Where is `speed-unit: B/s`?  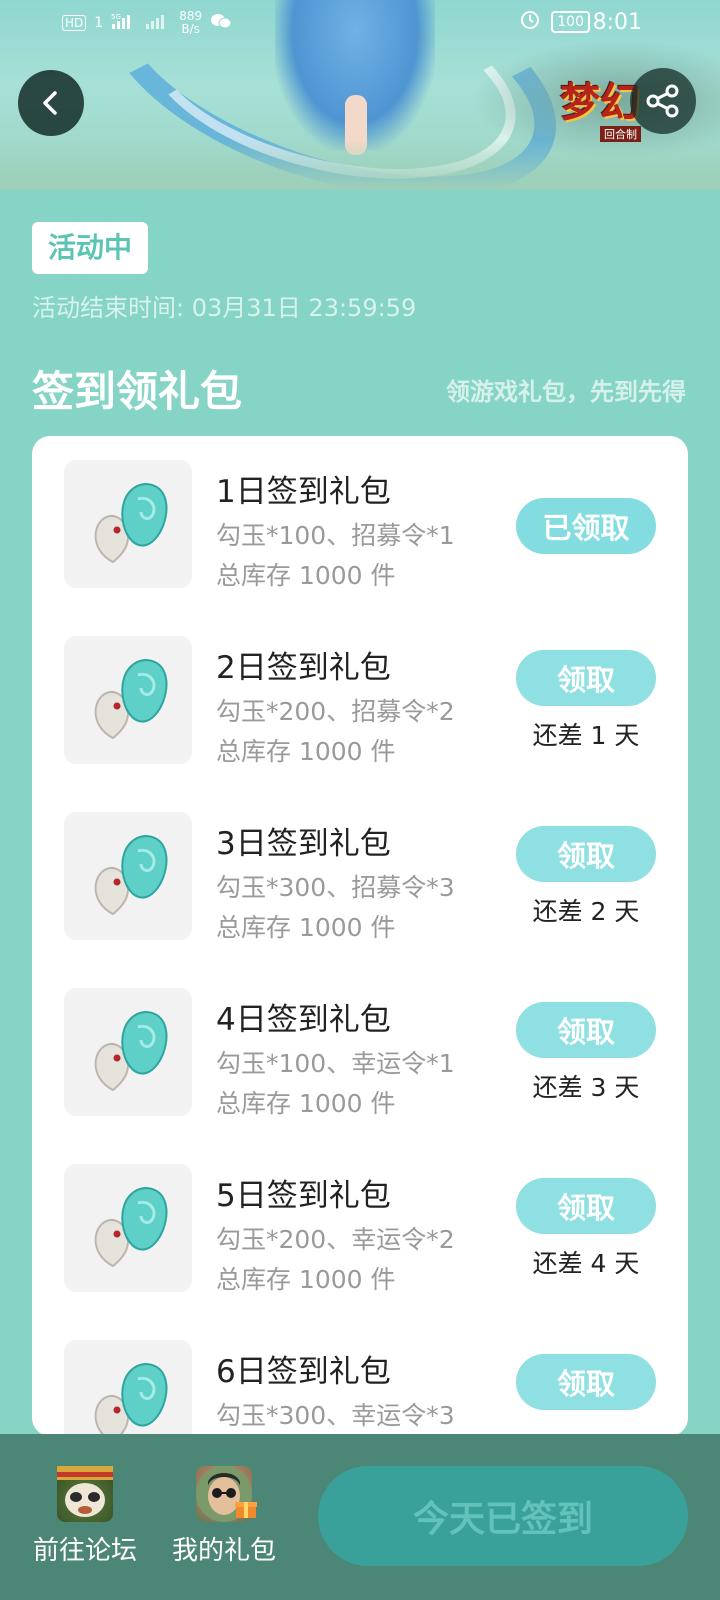
speed-unit: B/s is located at coordinates (190, 29).